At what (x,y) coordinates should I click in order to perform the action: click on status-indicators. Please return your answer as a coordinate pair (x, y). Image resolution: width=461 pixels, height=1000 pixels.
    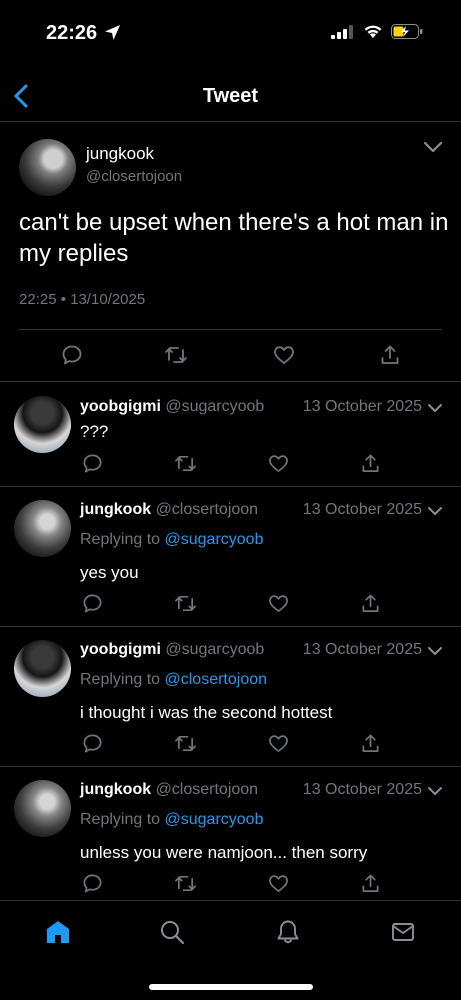
    Looking at the image, I should click on (377, 31).